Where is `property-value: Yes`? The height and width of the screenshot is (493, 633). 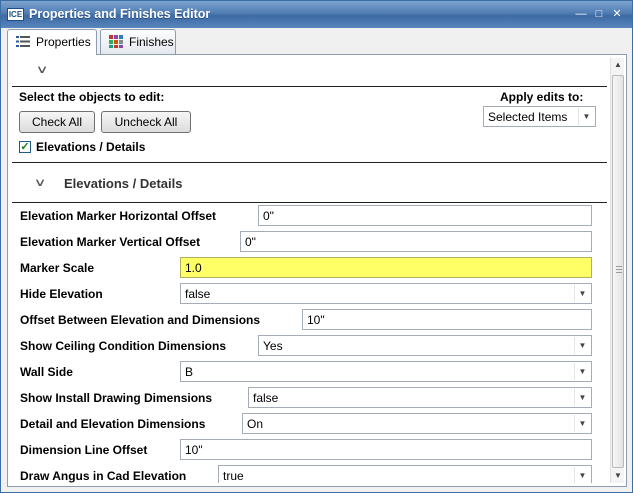
property-value: Yes is located at coordinates (273, 346).